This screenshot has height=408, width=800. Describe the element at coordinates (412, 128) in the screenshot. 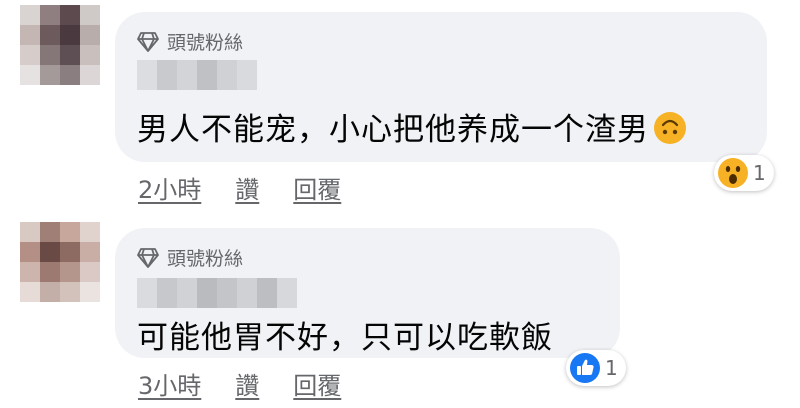

I see `comment-text: 男人不能宠，小心把他养成一个渣男` at that location.